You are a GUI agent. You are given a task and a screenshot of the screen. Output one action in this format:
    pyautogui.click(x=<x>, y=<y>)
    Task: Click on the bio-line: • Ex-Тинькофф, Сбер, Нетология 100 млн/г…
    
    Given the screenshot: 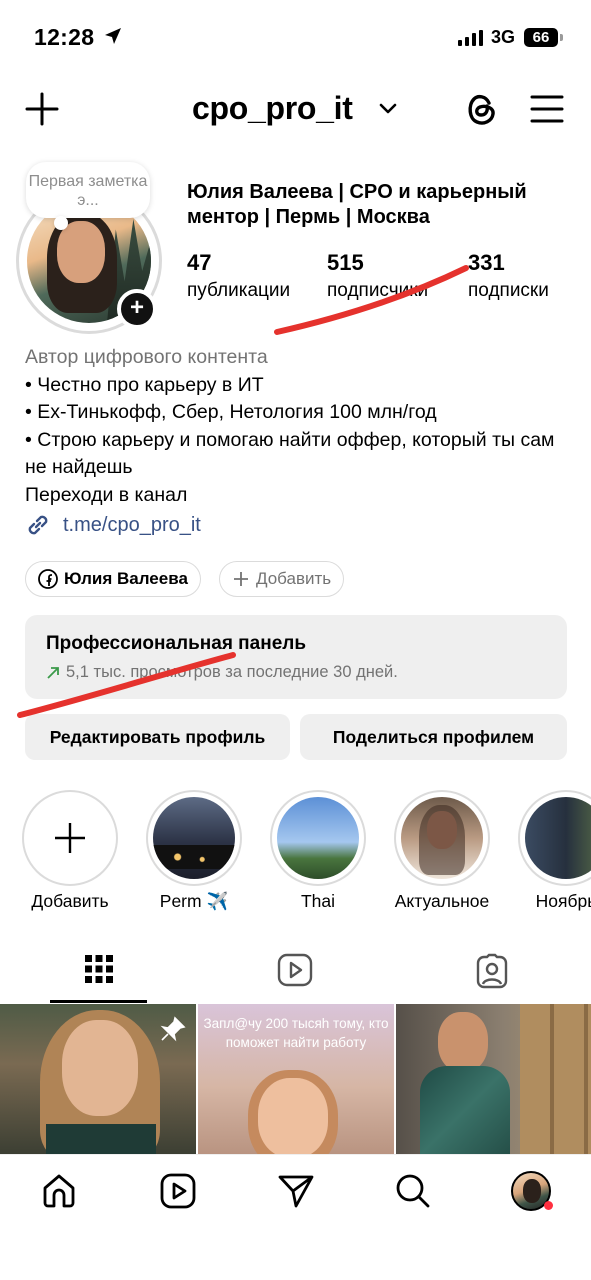 What is the action you would take?
    pyautogui.click(x=231, y=412)
    